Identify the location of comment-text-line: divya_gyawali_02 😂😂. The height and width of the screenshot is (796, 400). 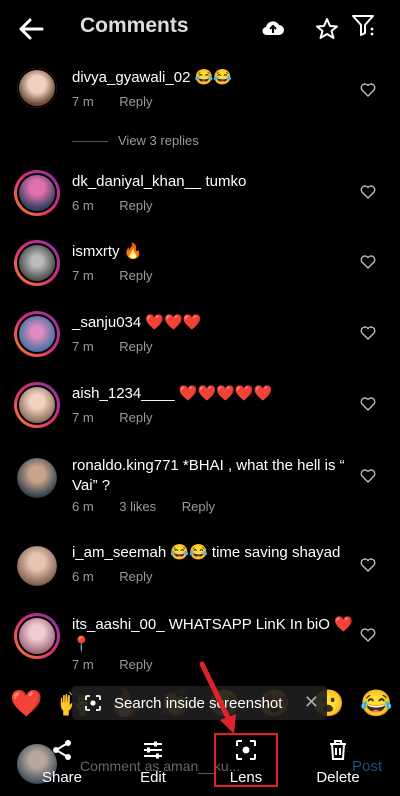
(214, 78).